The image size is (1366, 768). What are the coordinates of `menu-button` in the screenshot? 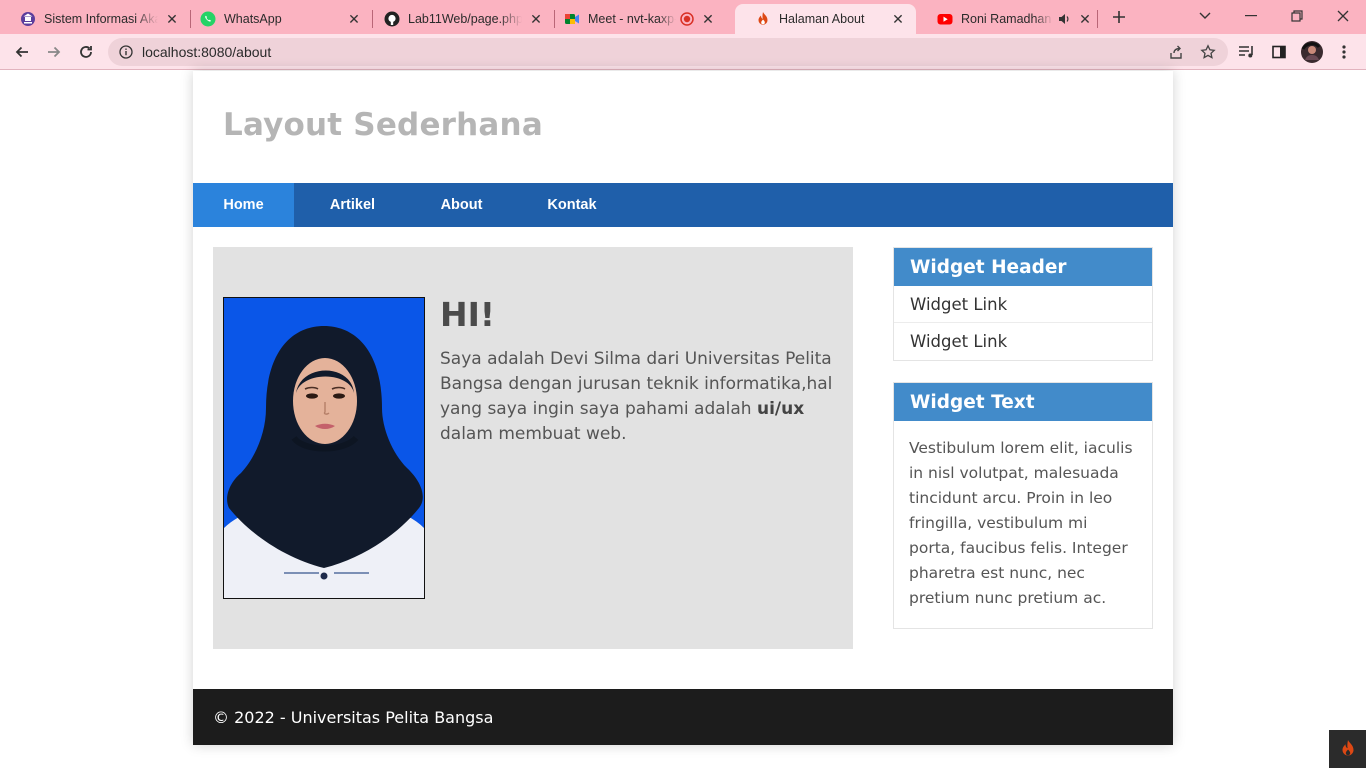 It's located at (1344, 52).